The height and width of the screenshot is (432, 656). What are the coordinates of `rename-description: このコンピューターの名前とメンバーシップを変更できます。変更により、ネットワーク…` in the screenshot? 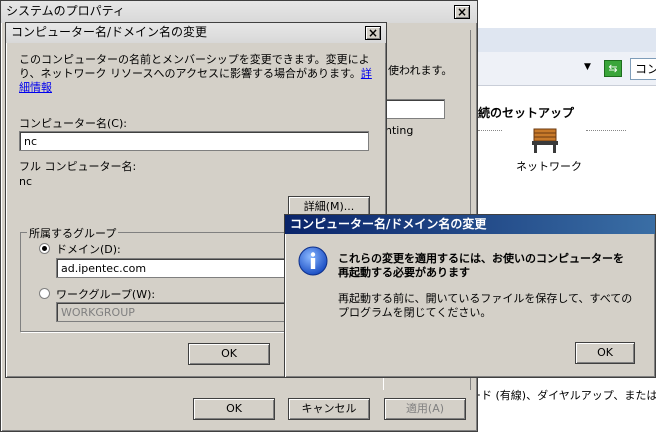 It's located at (196, 74).